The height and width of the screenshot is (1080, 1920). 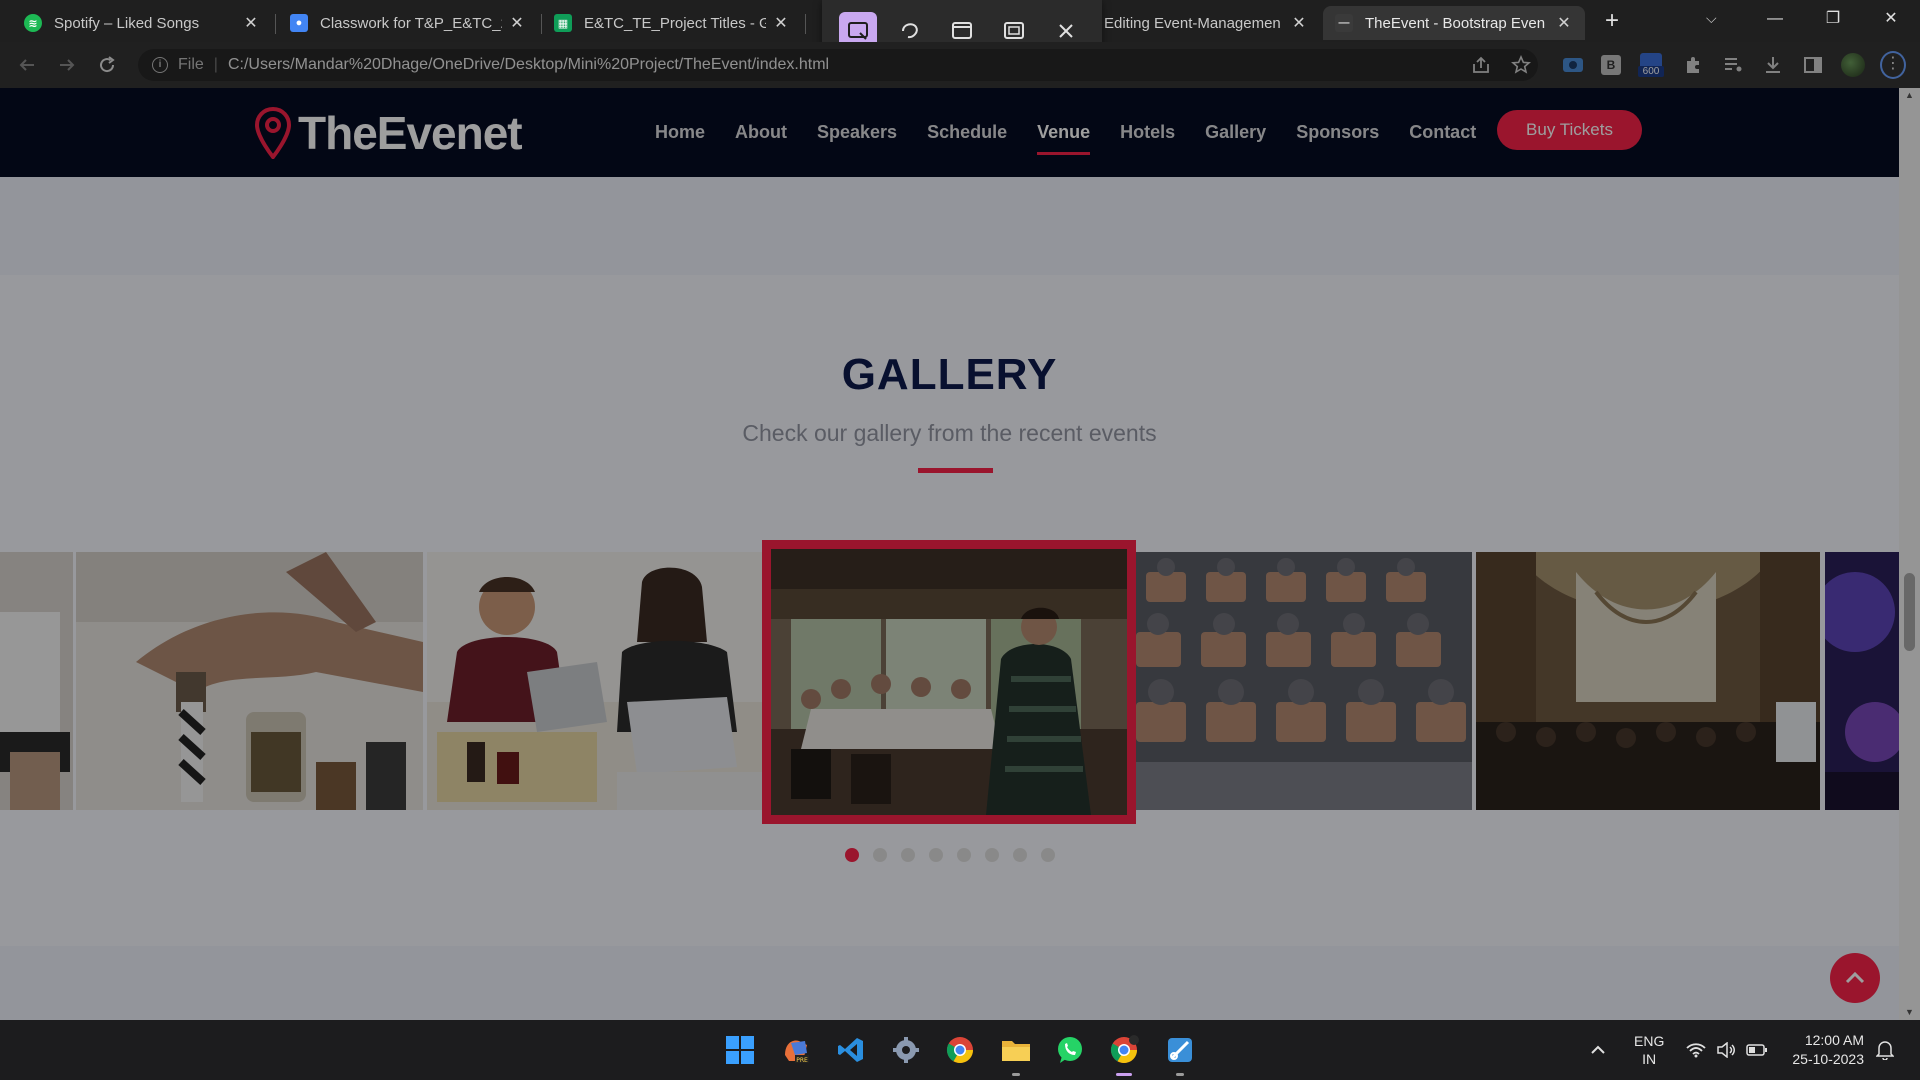 I want to click on back-to-top-button, so click(x=1855, y=978).